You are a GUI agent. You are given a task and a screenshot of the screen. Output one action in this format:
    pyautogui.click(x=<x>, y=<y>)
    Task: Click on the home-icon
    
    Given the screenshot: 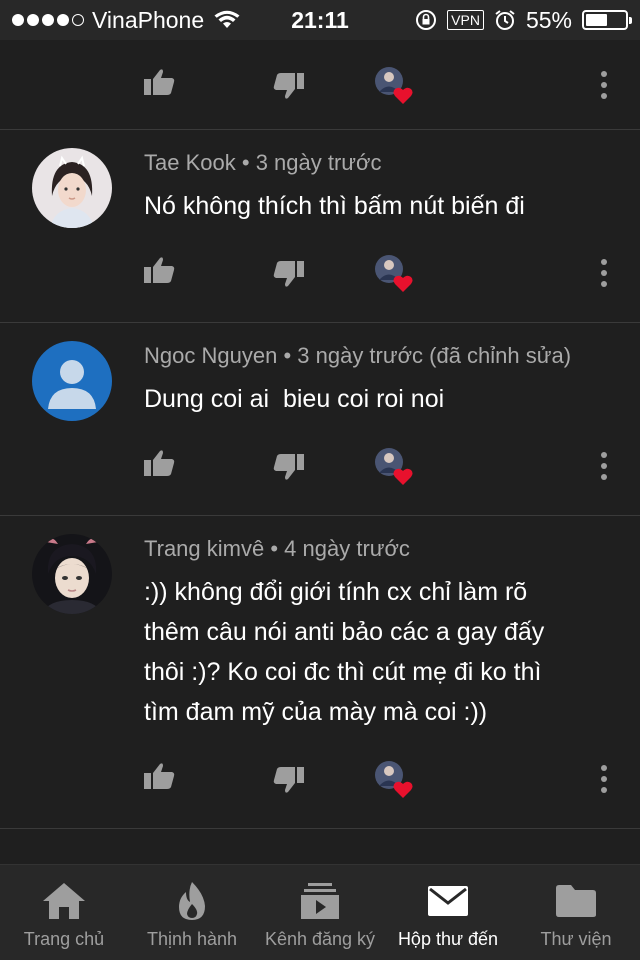 What is the action you would take?
    pyautogui.click(x=64, y=901)
    